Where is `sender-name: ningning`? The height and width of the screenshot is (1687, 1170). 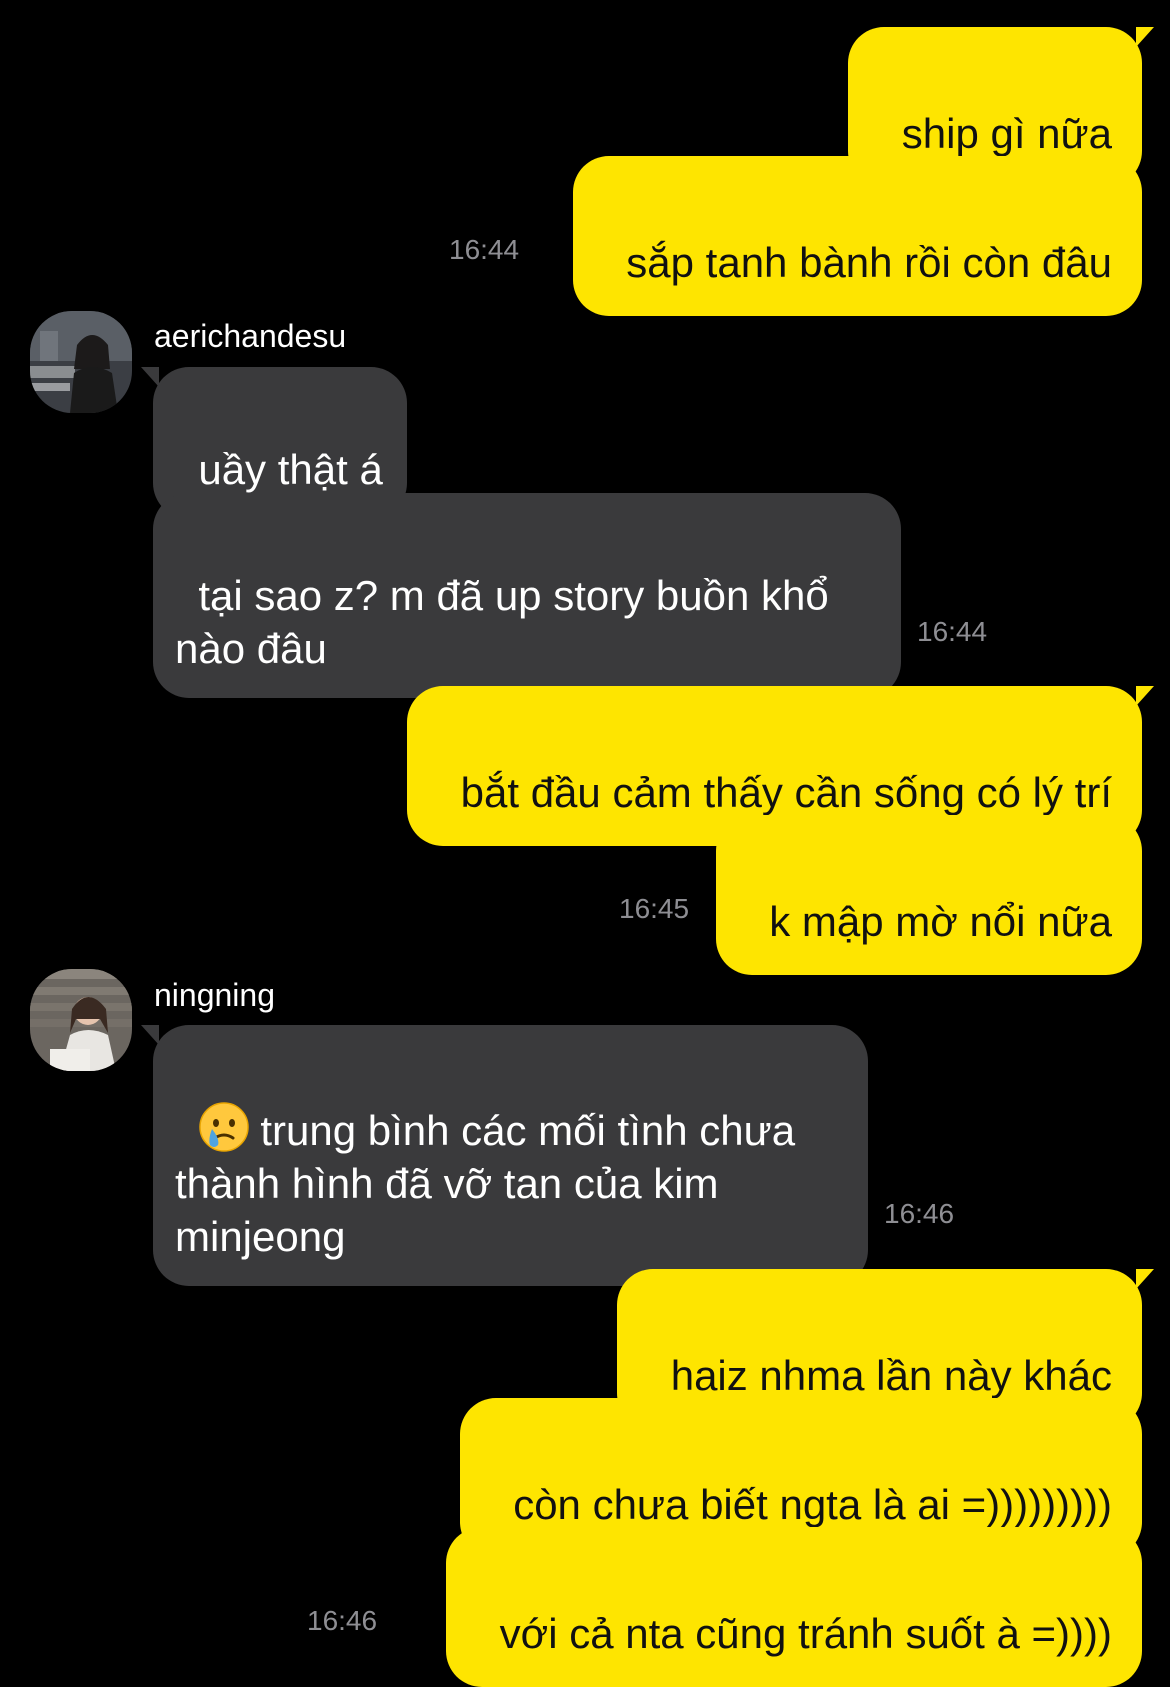
sender-name: ningning is located at coordinates (214, 995).